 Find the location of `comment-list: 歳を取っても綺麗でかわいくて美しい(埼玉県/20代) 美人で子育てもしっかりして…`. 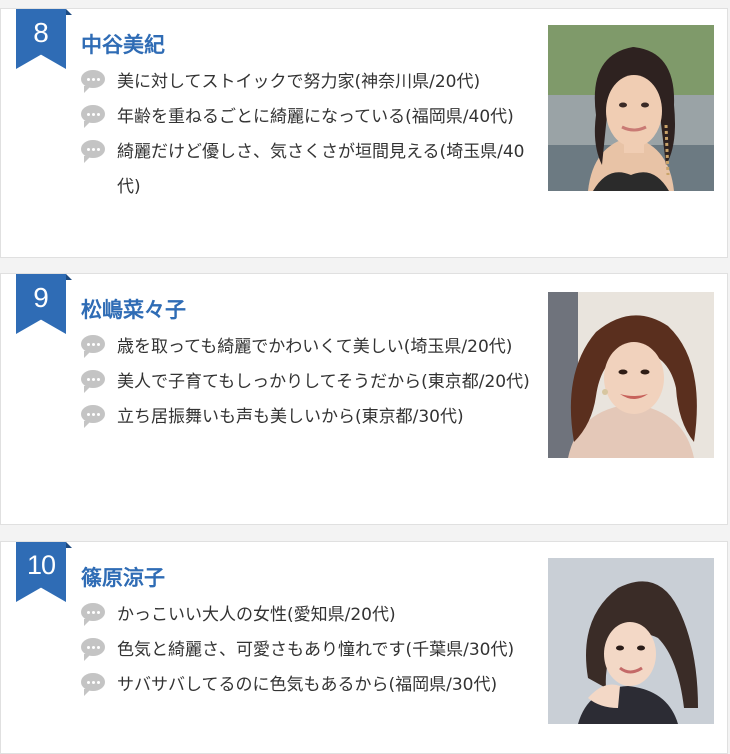

comment-list: 歳を取っても綺麗でかわいくて美しい(埼玉県/20代) 美人で子育てもしっかりして… is located at coordinates (306, 382).